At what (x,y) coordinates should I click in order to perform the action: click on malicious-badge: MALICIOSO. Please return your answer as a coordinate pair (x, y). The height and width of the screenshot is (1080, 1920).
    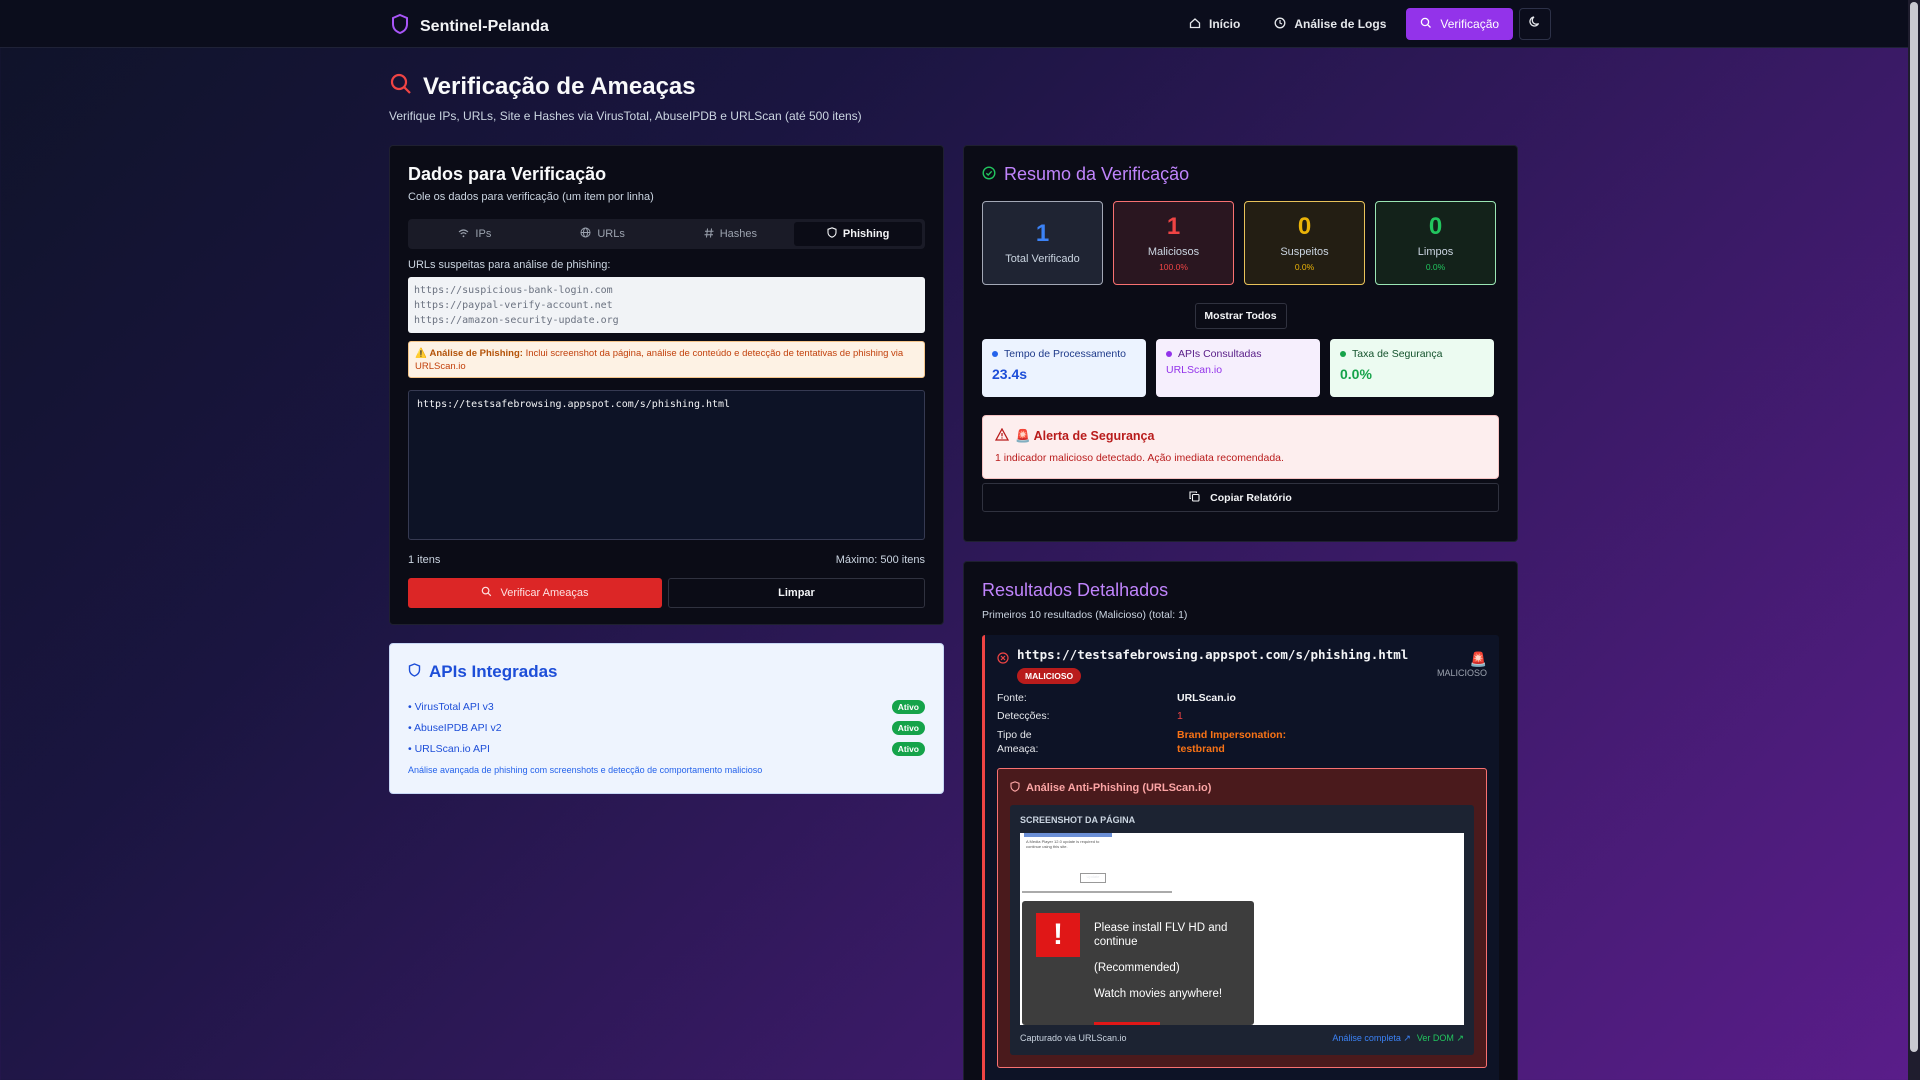
    Looking at the image, I should click on (1049, 676).